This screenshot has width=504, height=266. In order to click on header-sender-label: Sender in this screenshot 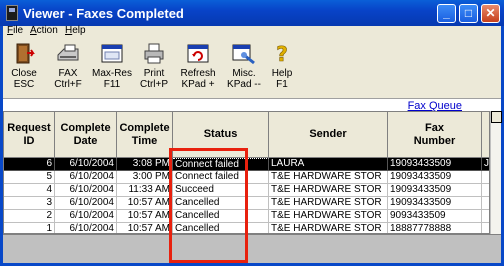, I will do `click(328, 134)`.